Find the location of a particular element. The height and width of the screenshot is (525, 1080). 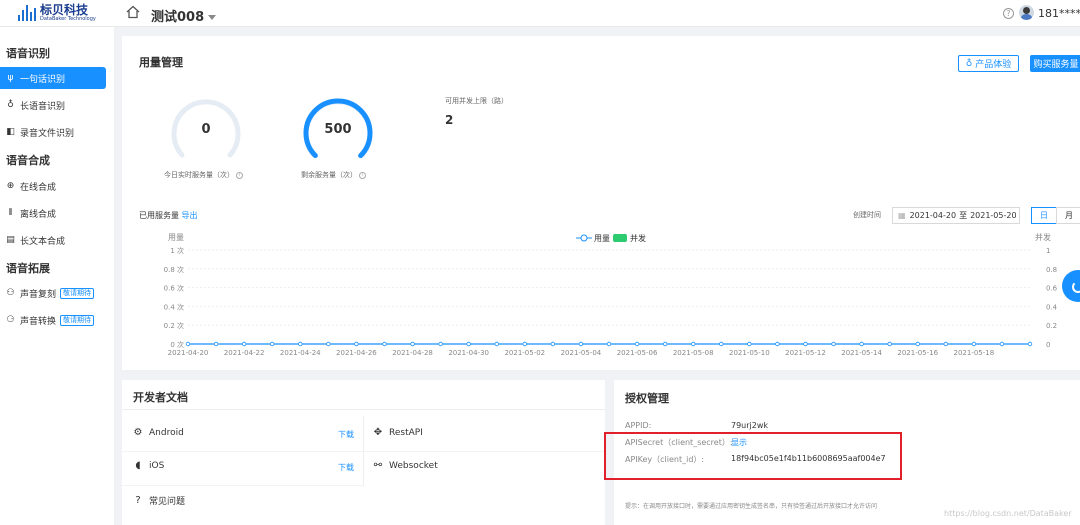

home-icon is located at coordinates (133, 12).